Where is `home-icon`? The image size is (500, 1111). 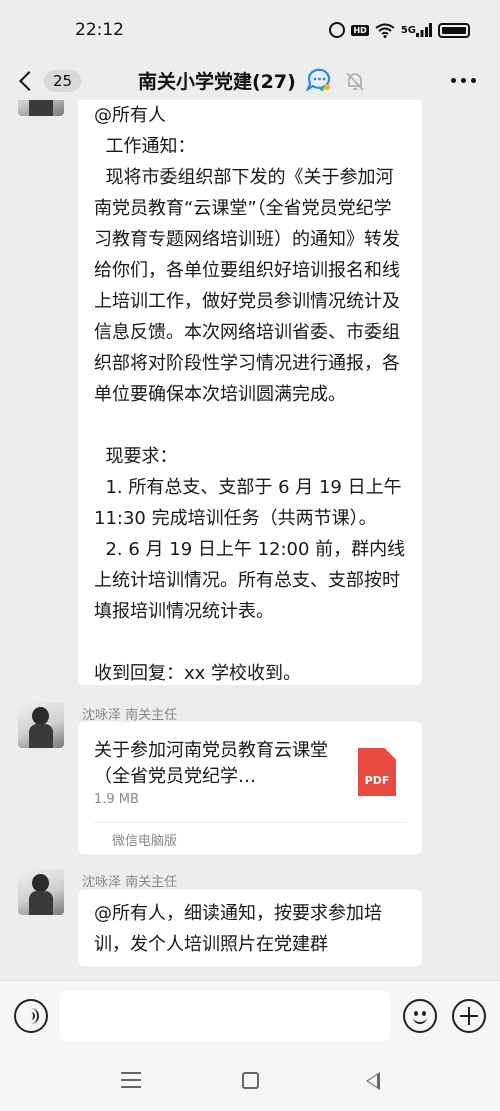 home-icon is located at coordinates (250, 1080).